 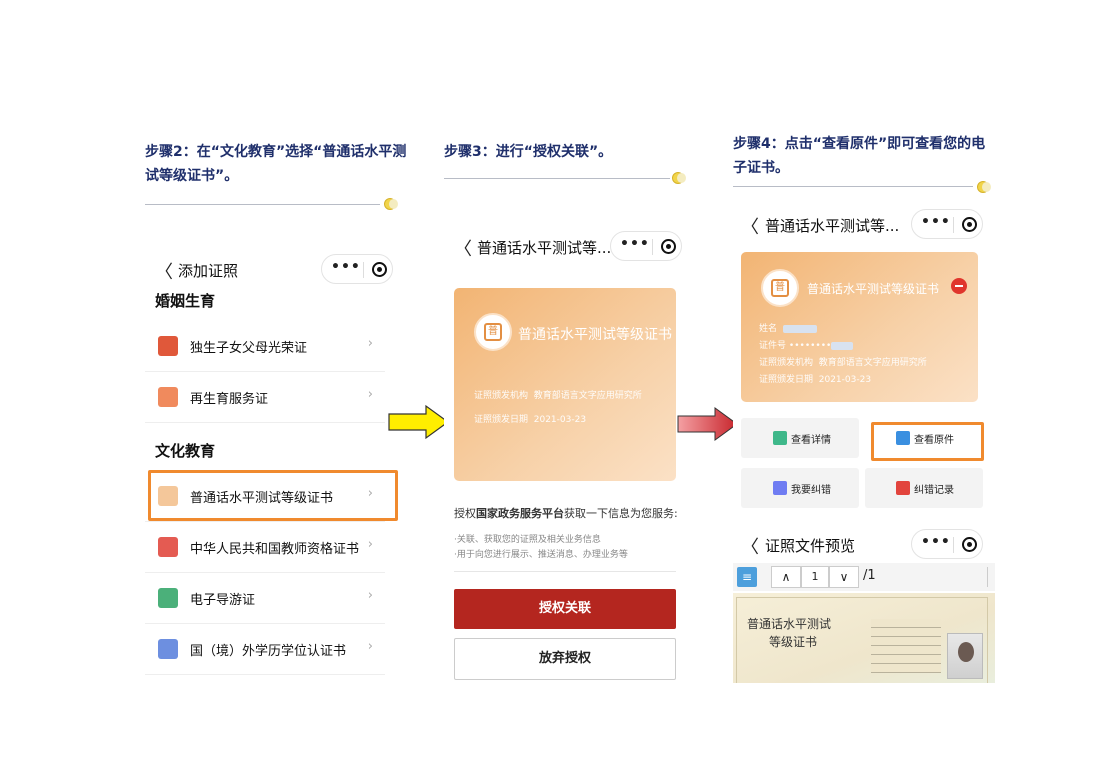 What do you see at coordinates (800, 488) in the screenshot?
I see `report-error-button: 我要纠错` at bounding box center [800, 488].